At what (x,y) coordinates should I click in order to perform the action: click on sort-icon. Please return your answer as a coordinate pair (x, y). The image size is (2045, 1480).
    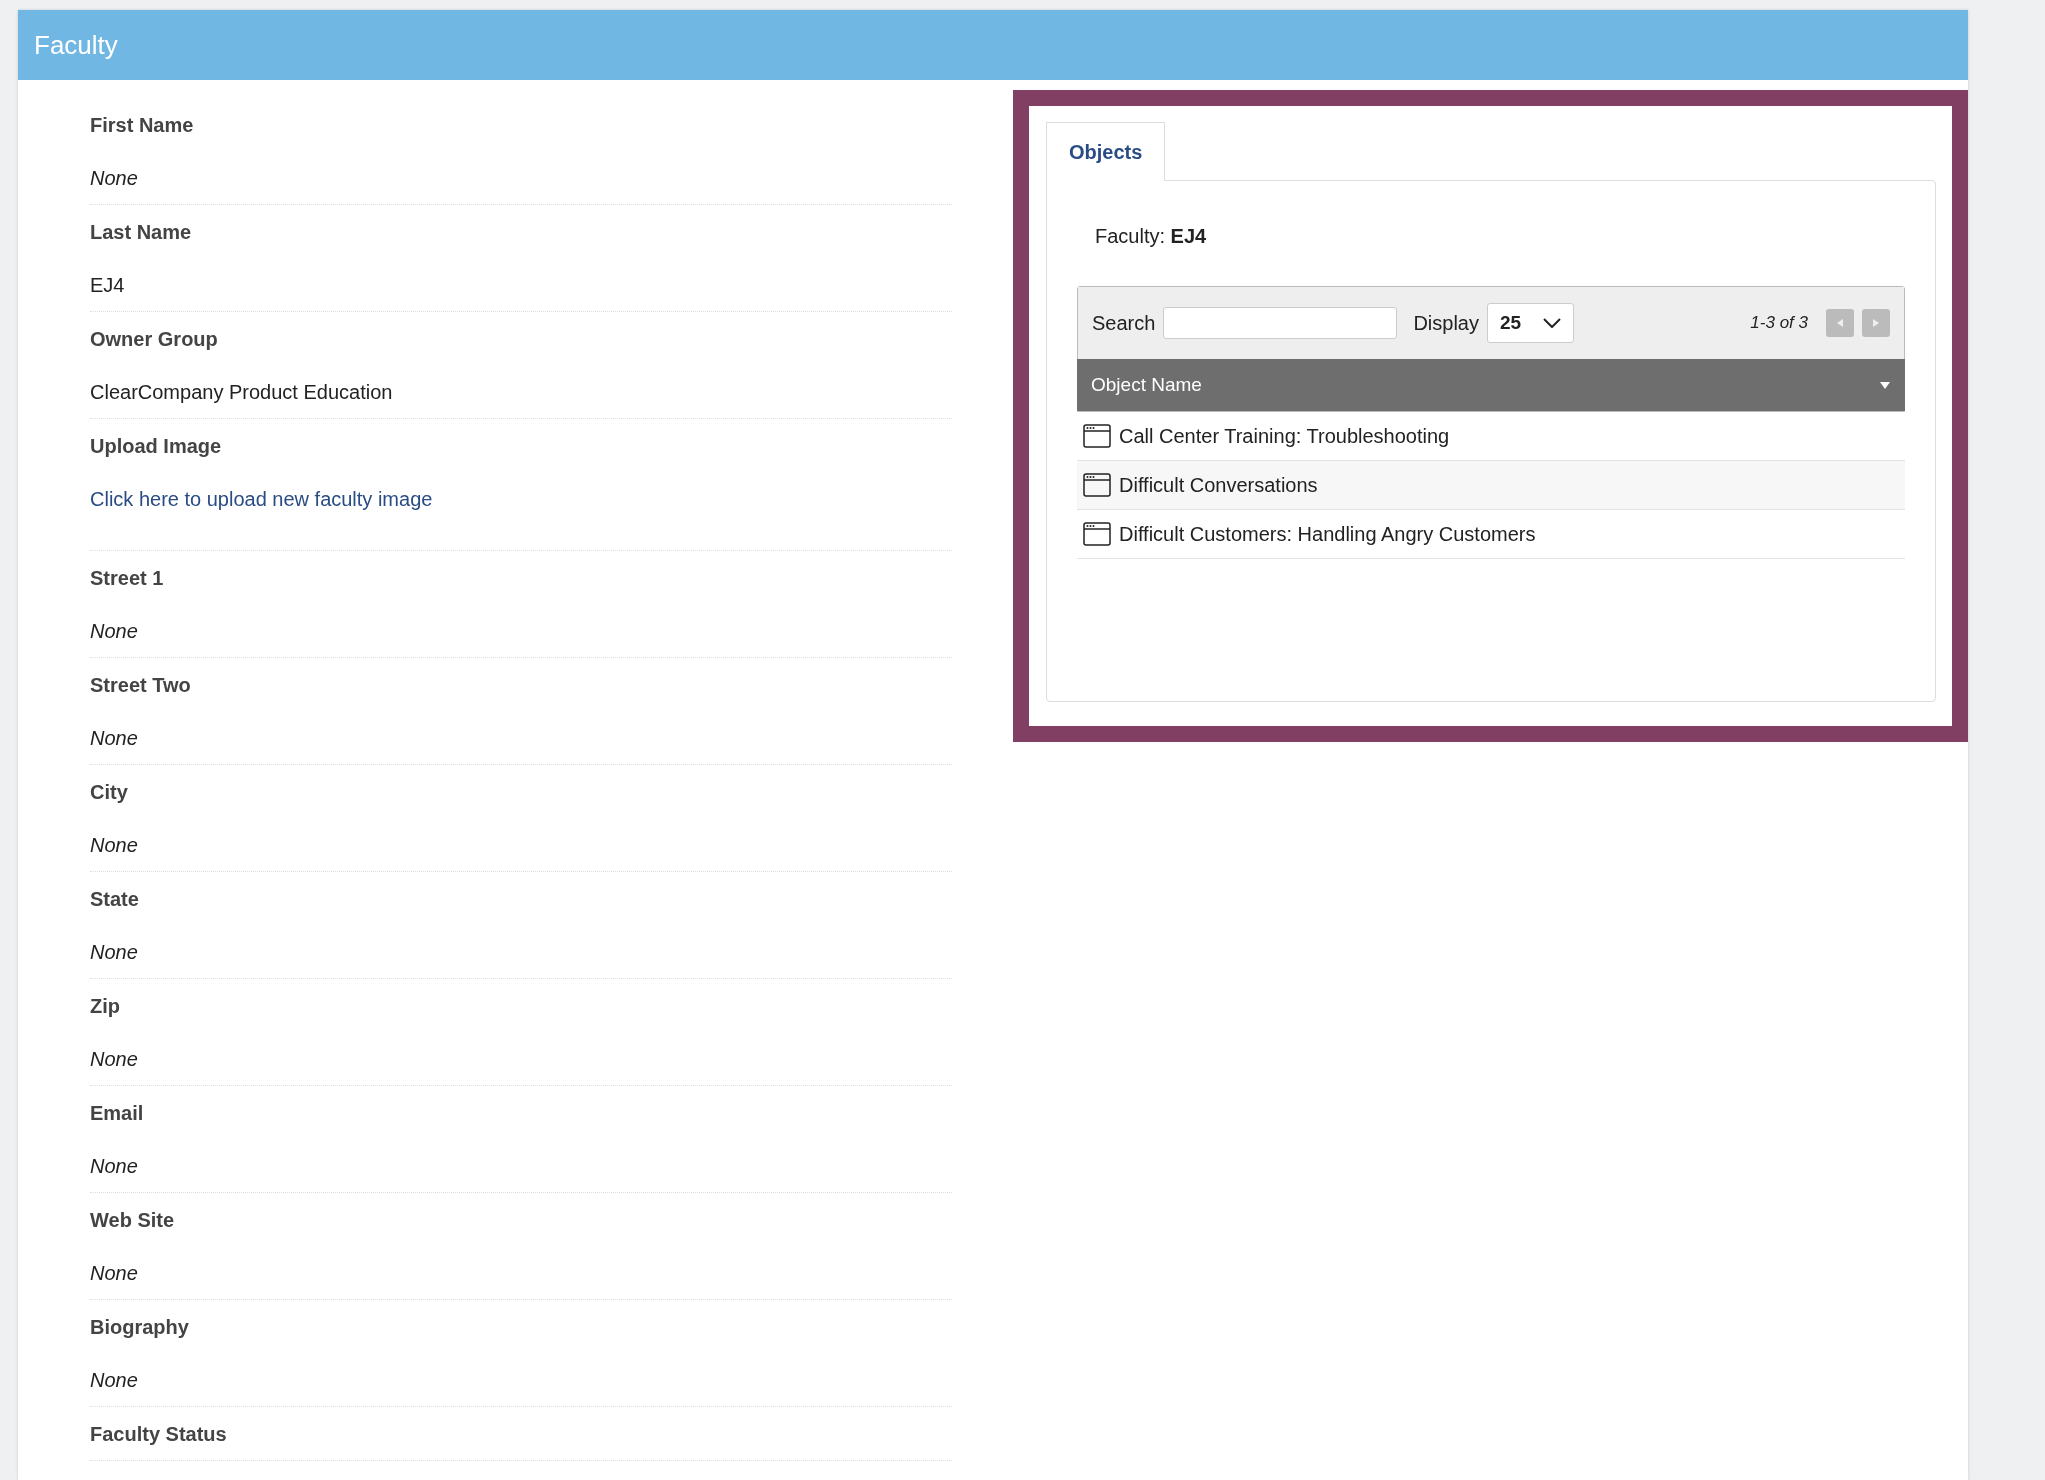
    Looking at the image, I should click on (1885, 385).